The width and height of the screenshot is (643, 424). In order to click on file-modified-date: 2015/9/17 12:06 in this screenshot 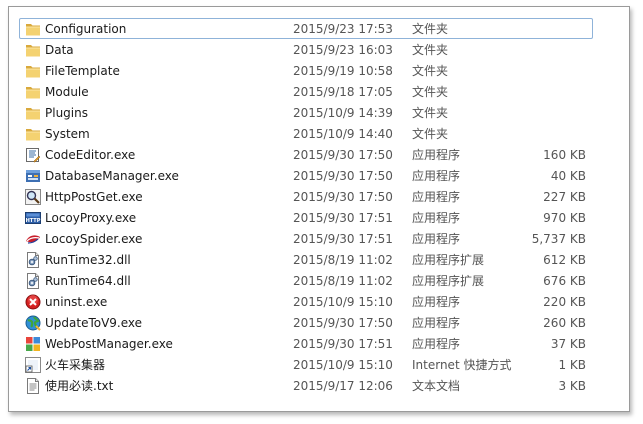, I will do `click(343, 386)`.